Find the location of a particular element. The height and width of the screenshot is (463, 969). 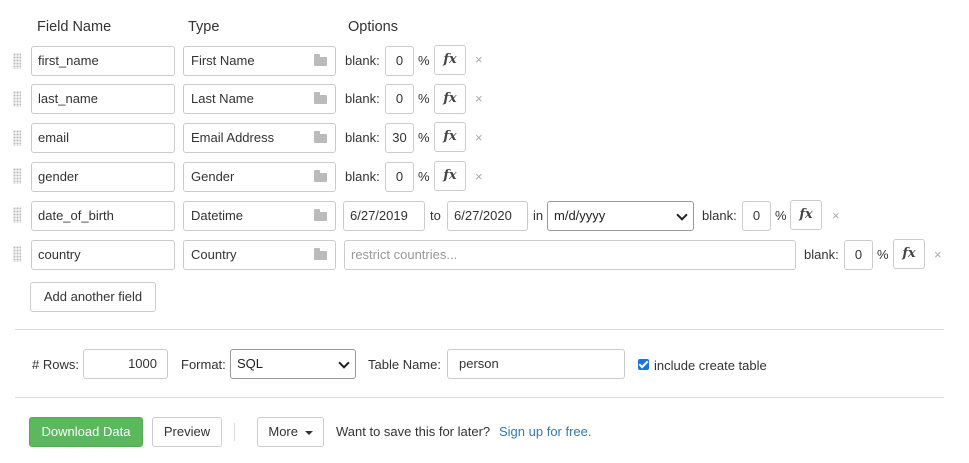

field-name-input: country is located at coordinates (103, 255).